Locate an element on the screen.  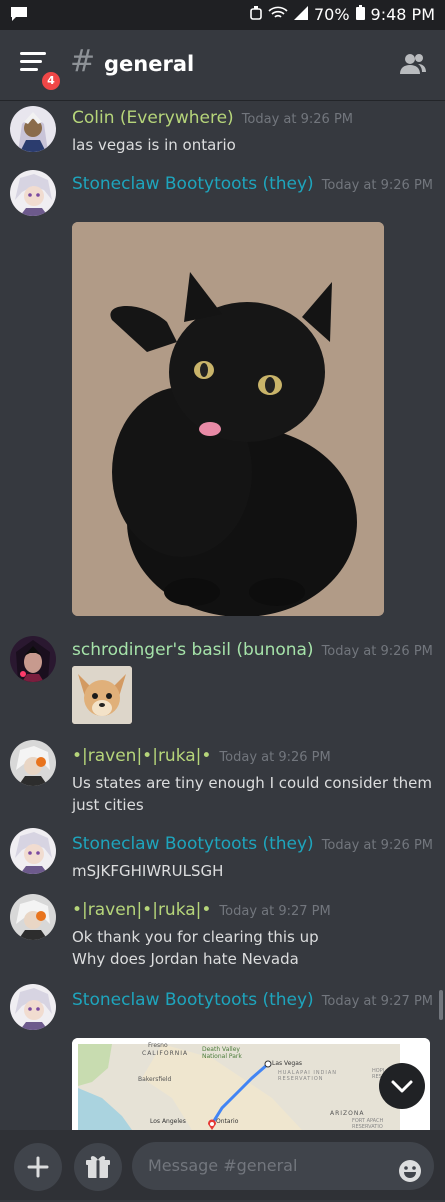
message-line: Why does Jordan hate Nevada is located at coordinates (185, 959).